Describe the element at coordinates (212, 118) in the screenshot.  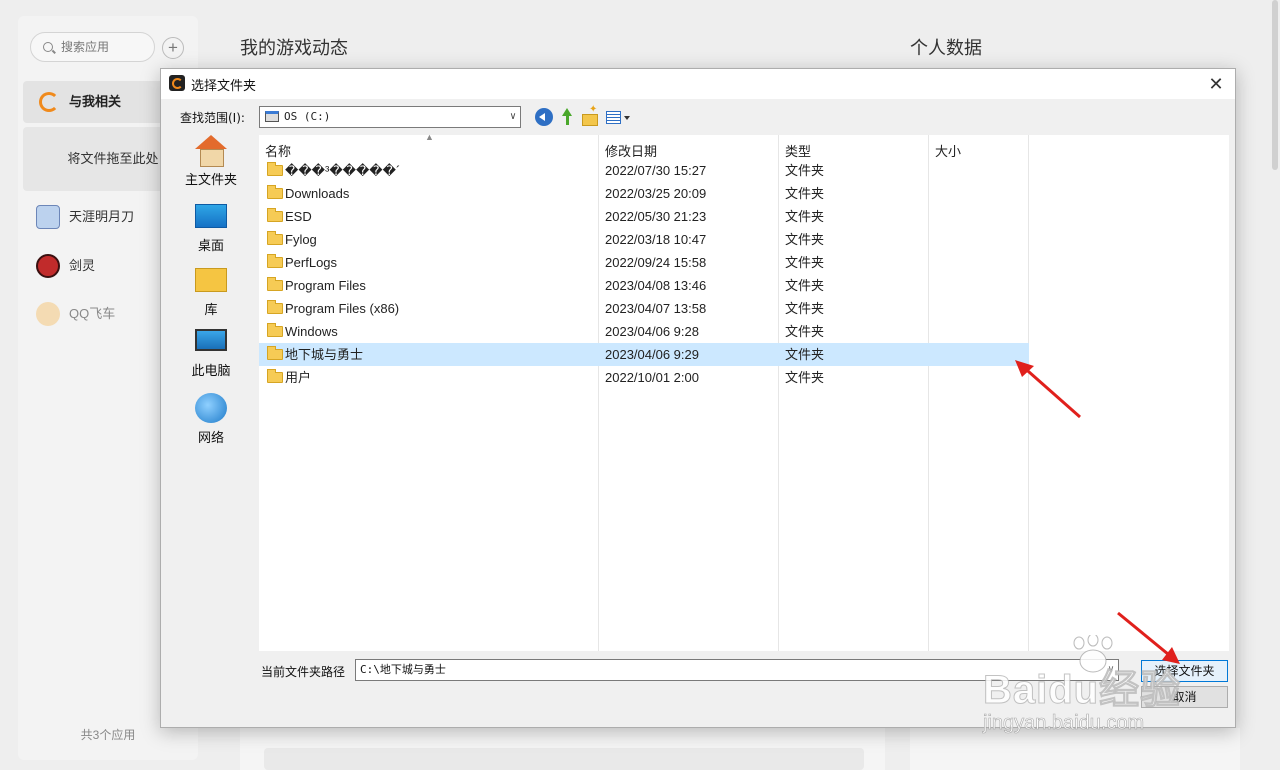
I see `look-in-label: 查找范围(I):` at that location.